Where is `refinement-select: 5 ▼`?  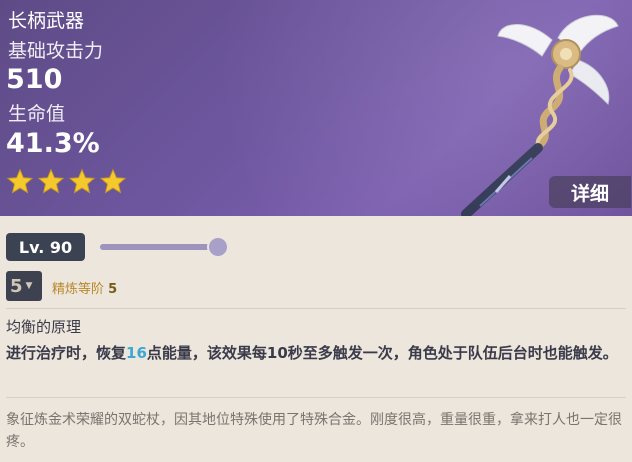
refinement-select: 5 ▼ is located at coordinates (24, 286).